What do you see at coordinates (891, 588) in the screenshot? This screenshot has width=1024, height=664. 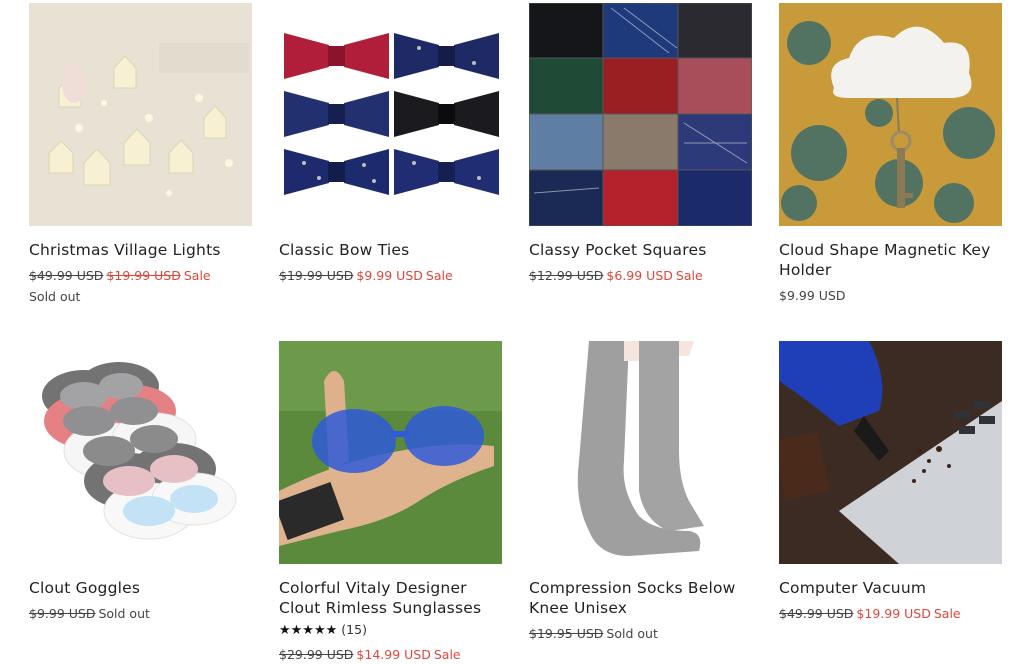 I see `product-title: Computer Vacuum` at bounding box center [891, 588].